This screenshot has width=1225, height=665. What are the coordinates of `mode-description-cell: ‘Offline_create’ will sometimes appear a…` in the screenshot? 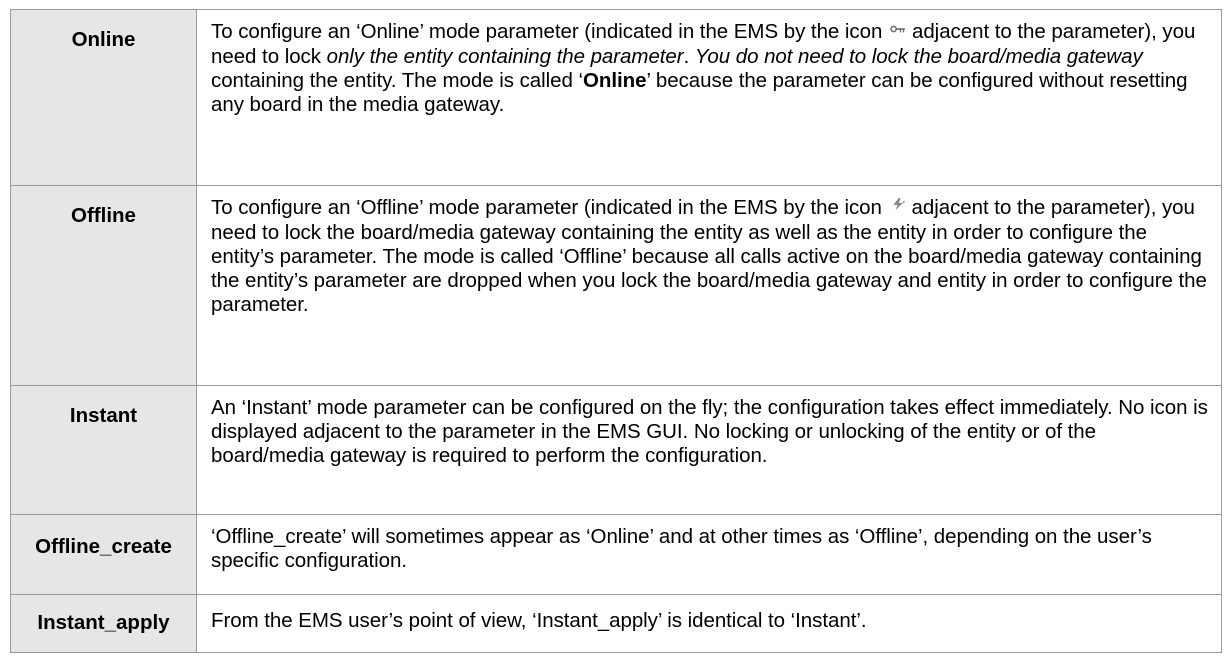 It's located at (709, 554).